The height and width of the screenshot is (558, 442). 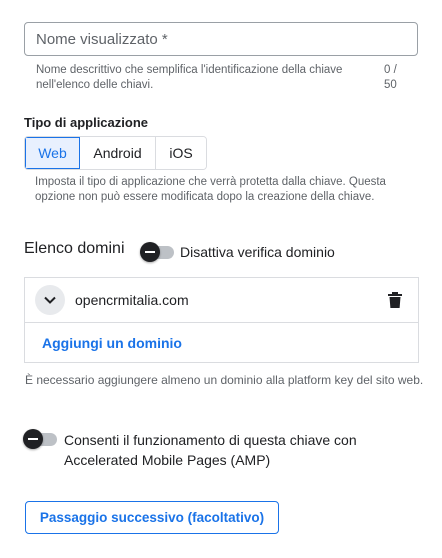 I want to click on add-domain-link: Aggiungi un dominio, so click(x=112, y=343).